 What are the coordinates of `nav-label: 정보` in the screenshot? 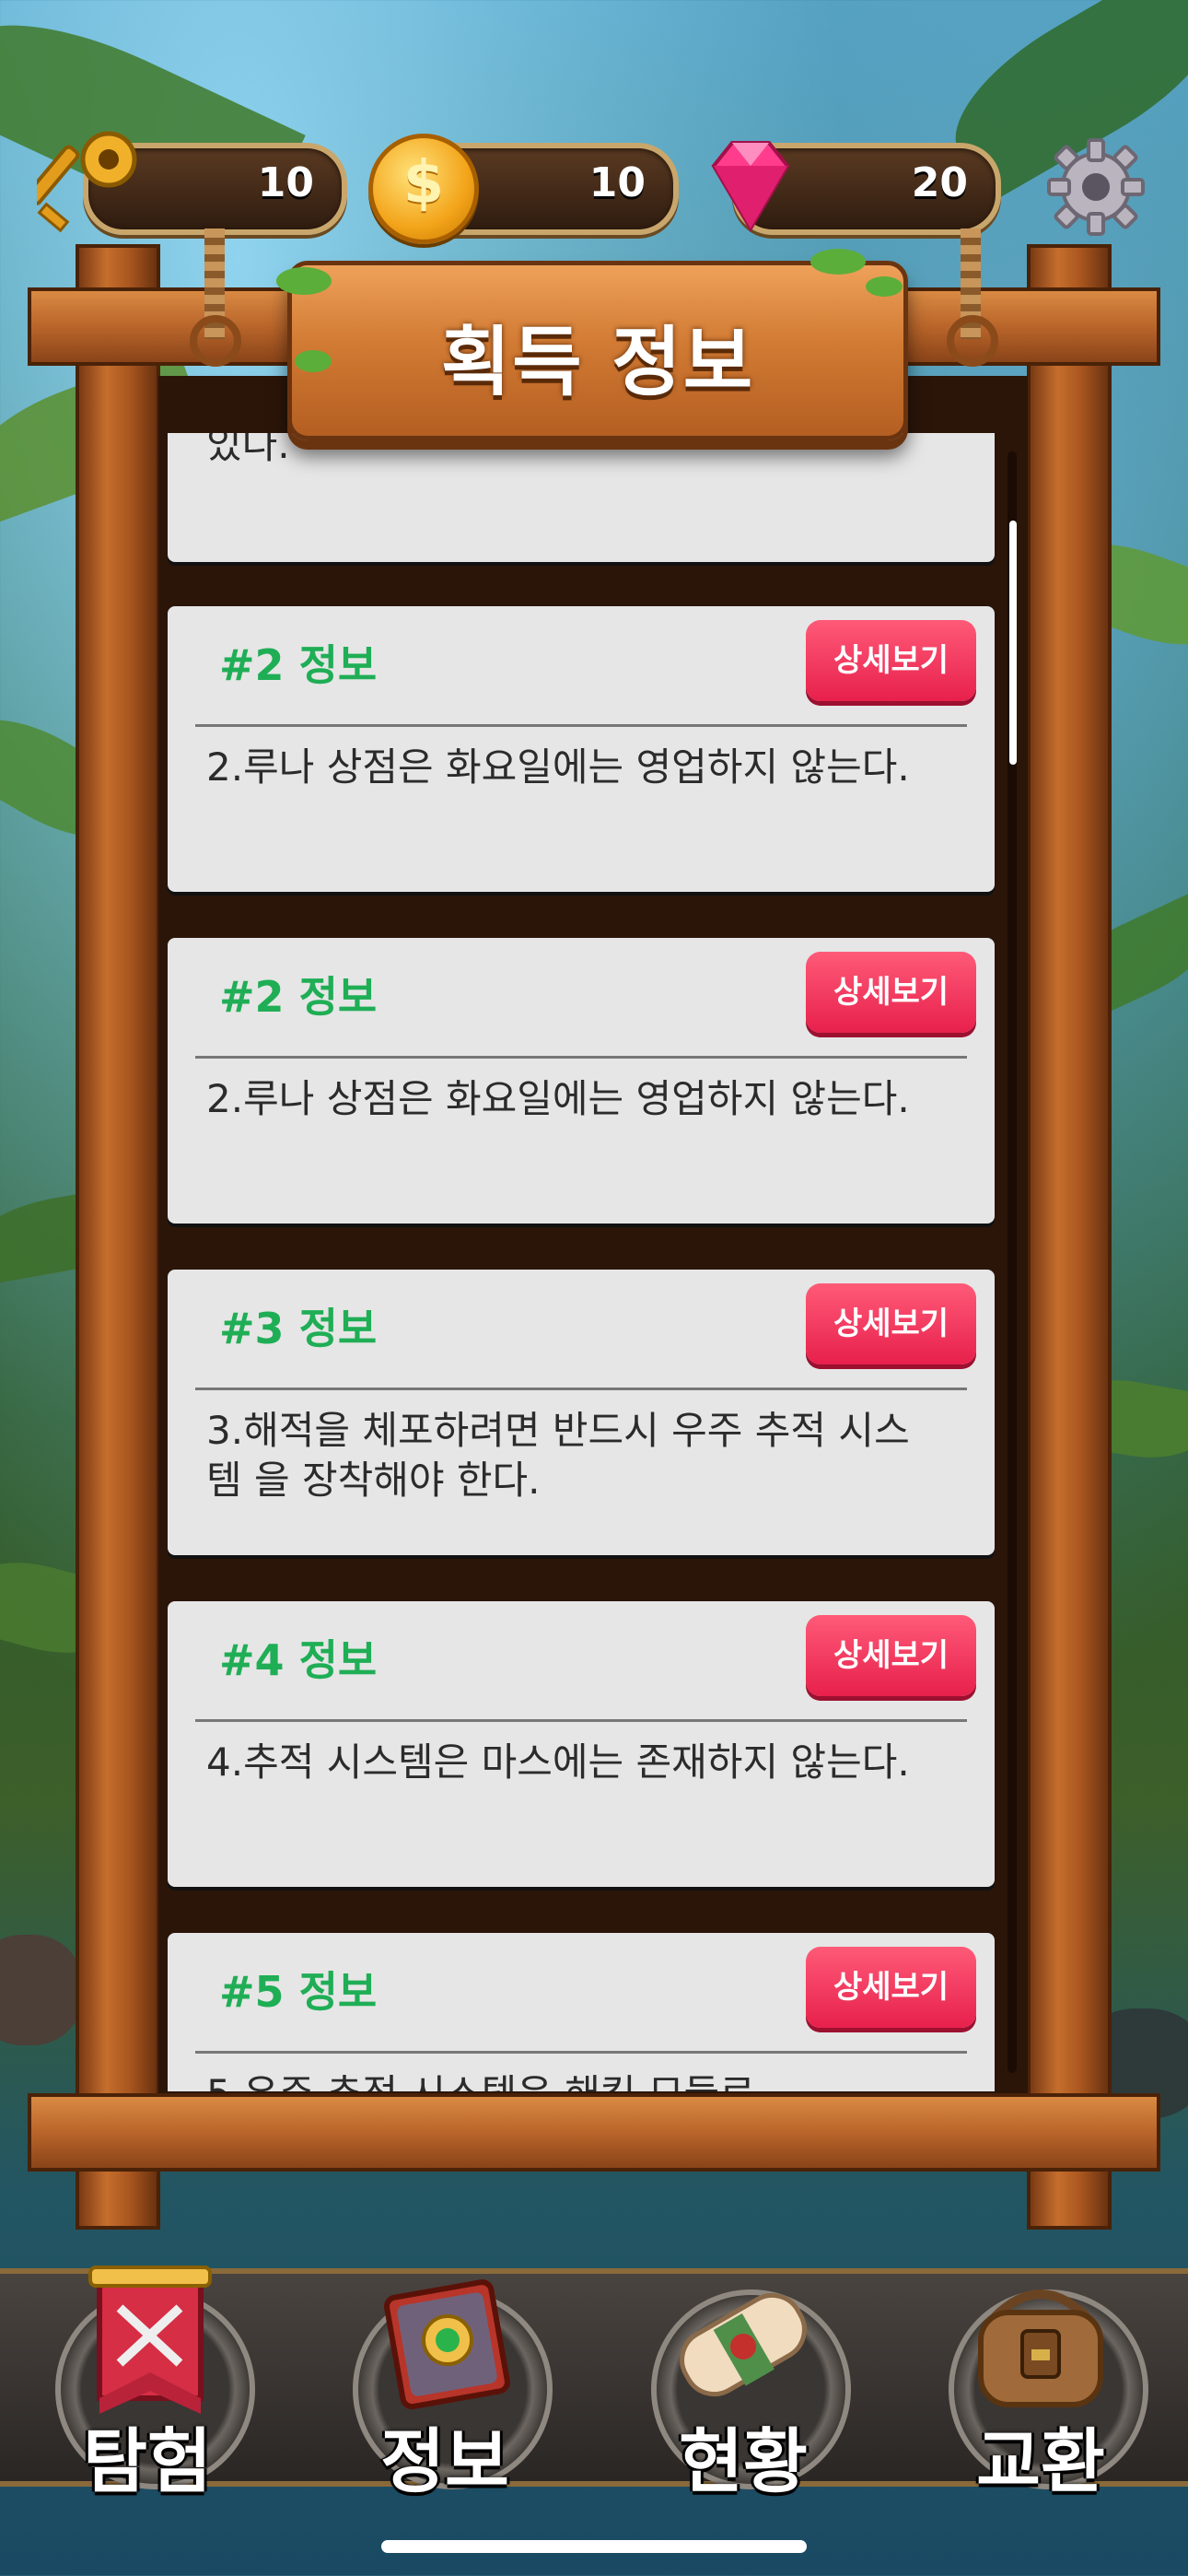 It's located at (444, 2461).